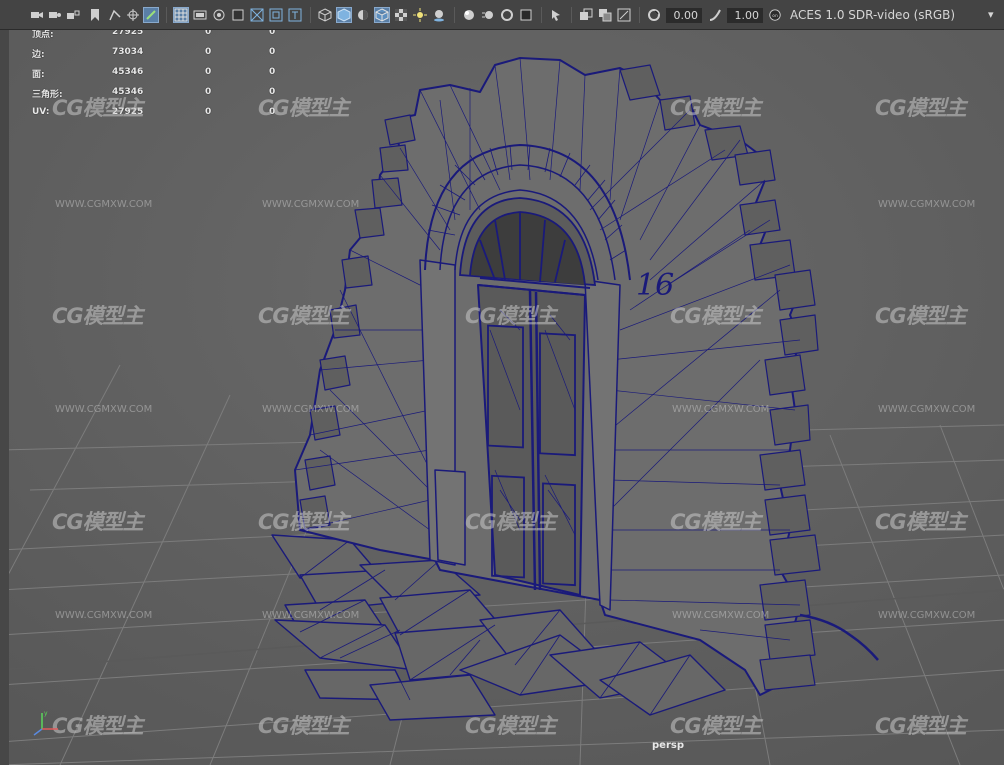 This screenshot has width=1004, height=765. I want to click on camera-attribute-icon, so click(55, 15).